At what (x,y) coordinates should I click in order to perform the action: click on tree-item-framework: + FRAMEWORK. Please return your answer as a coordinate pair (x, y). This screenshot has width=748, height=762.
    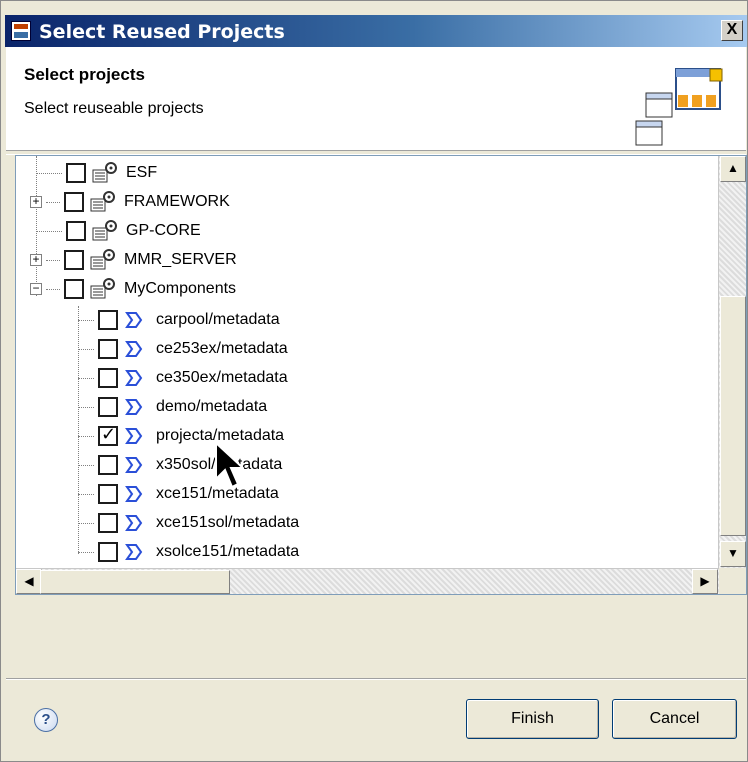
    Looking at the image, I should click on (130, 202).